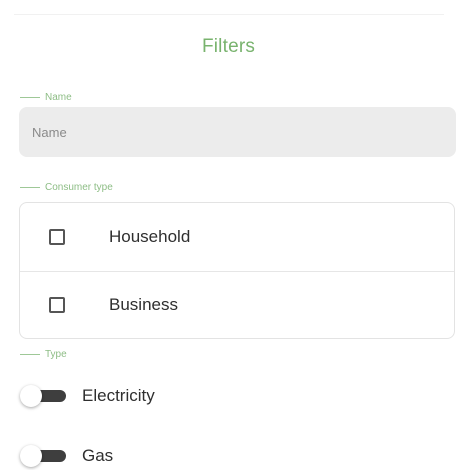 The height and width of the screenshot is (470, 457). What do you see at coordinates (58, 97) in the screenshot?
I see `name-section-label-text: Name` at bounding box center [58, 97].